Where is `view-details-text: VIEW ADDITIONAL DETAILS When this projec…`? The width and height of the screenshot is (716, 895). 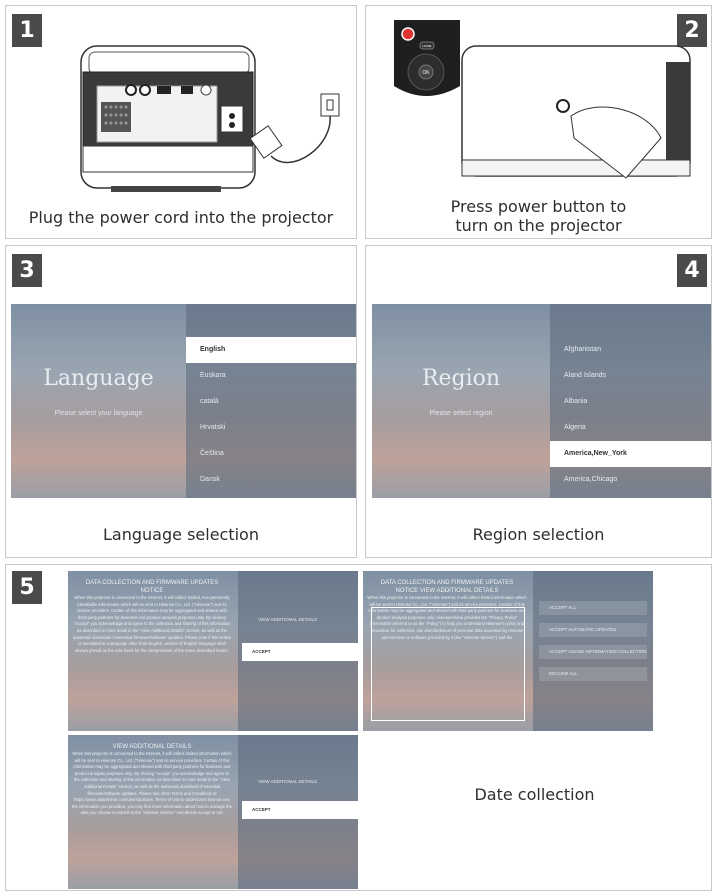 view-details-text: VIEW ADDITIONAL DETAILS When this projec… is located at coordinates (152, 780).